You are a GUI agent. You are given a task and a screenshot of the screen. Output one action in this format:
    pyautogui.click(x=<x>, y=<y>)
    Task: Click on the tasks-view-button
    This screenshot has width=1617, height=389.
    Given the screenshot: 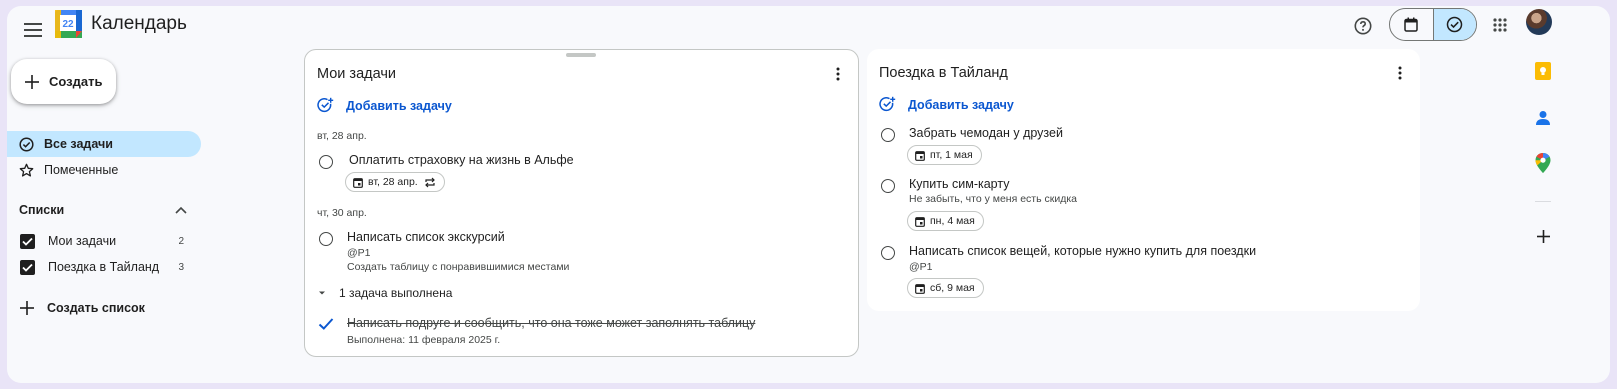 What is the action you would take?
    pyautogui.click(x=1454, y=24)
    